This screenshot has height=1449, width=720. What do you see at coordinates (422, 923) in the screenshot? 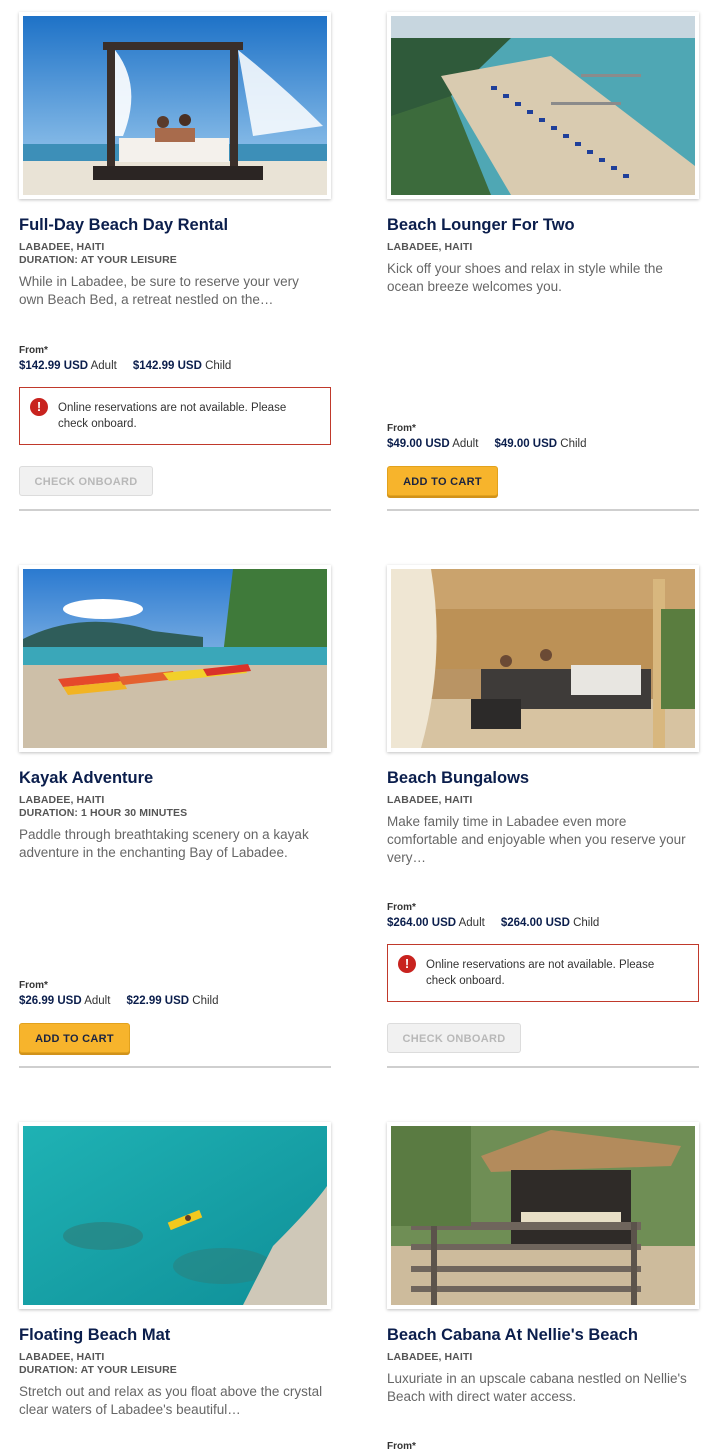
I see `adult-price: $264.00 USD` at bounding box center [422, 923].